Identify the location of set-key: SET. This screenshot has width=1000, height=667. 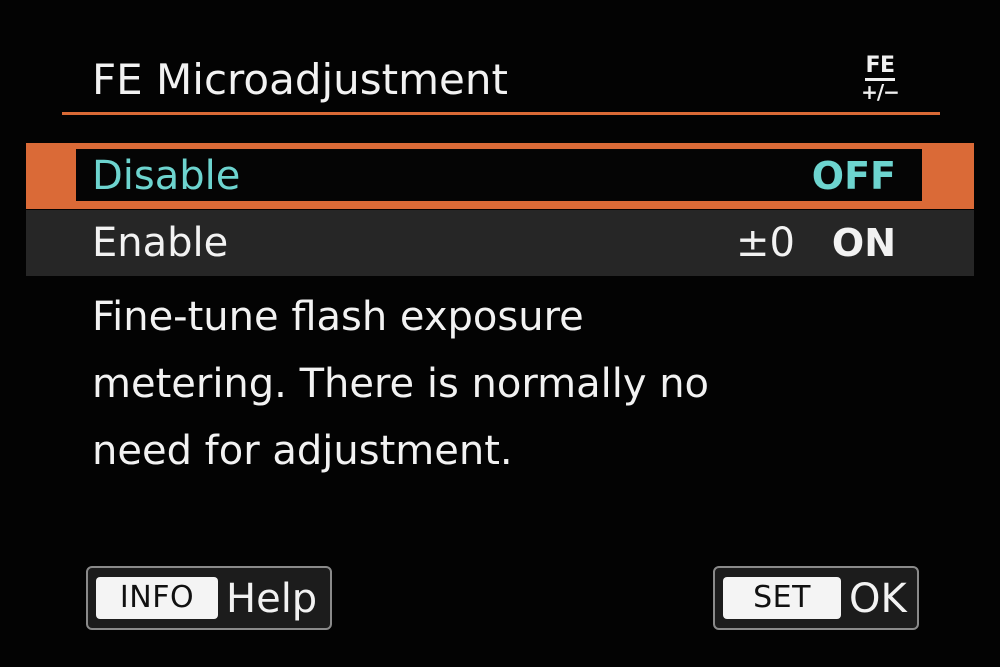
(782, 598).